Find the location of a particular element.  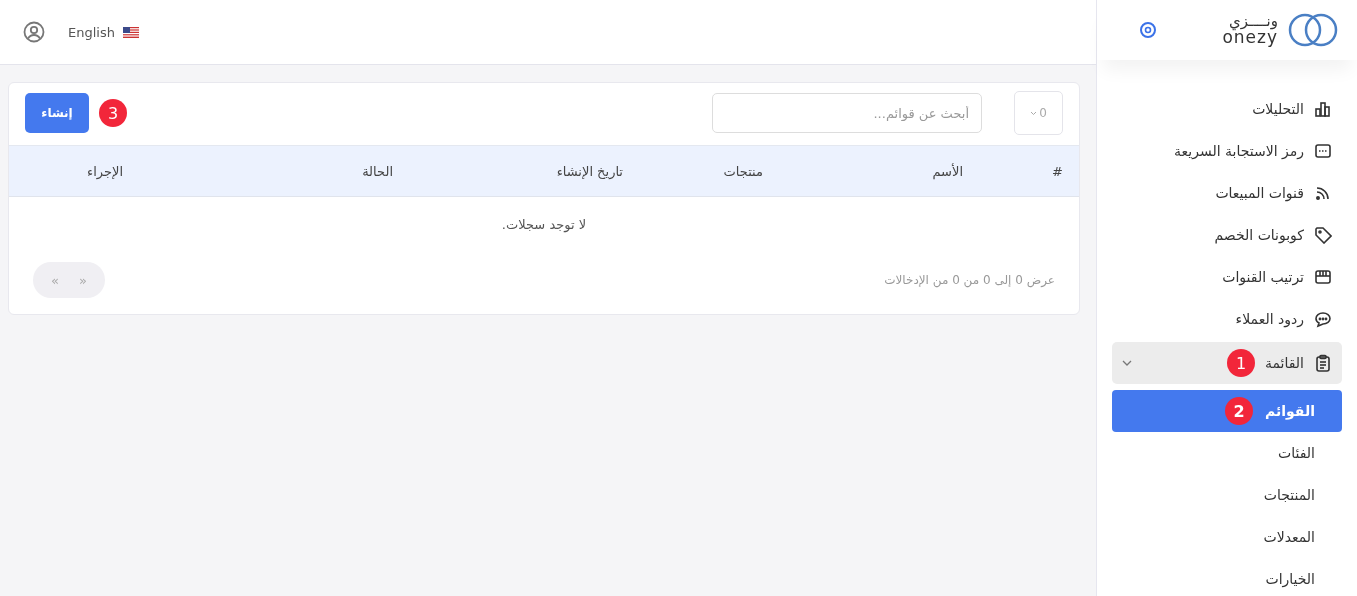

chat-icon is located at coordinates (1323, 319).